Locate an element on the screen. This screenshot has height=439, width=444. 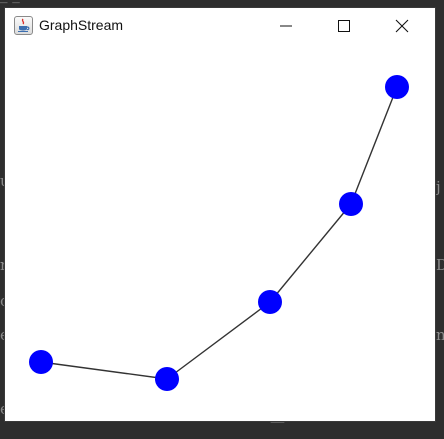
java-cup-icon is located at coordinates (23, 25).